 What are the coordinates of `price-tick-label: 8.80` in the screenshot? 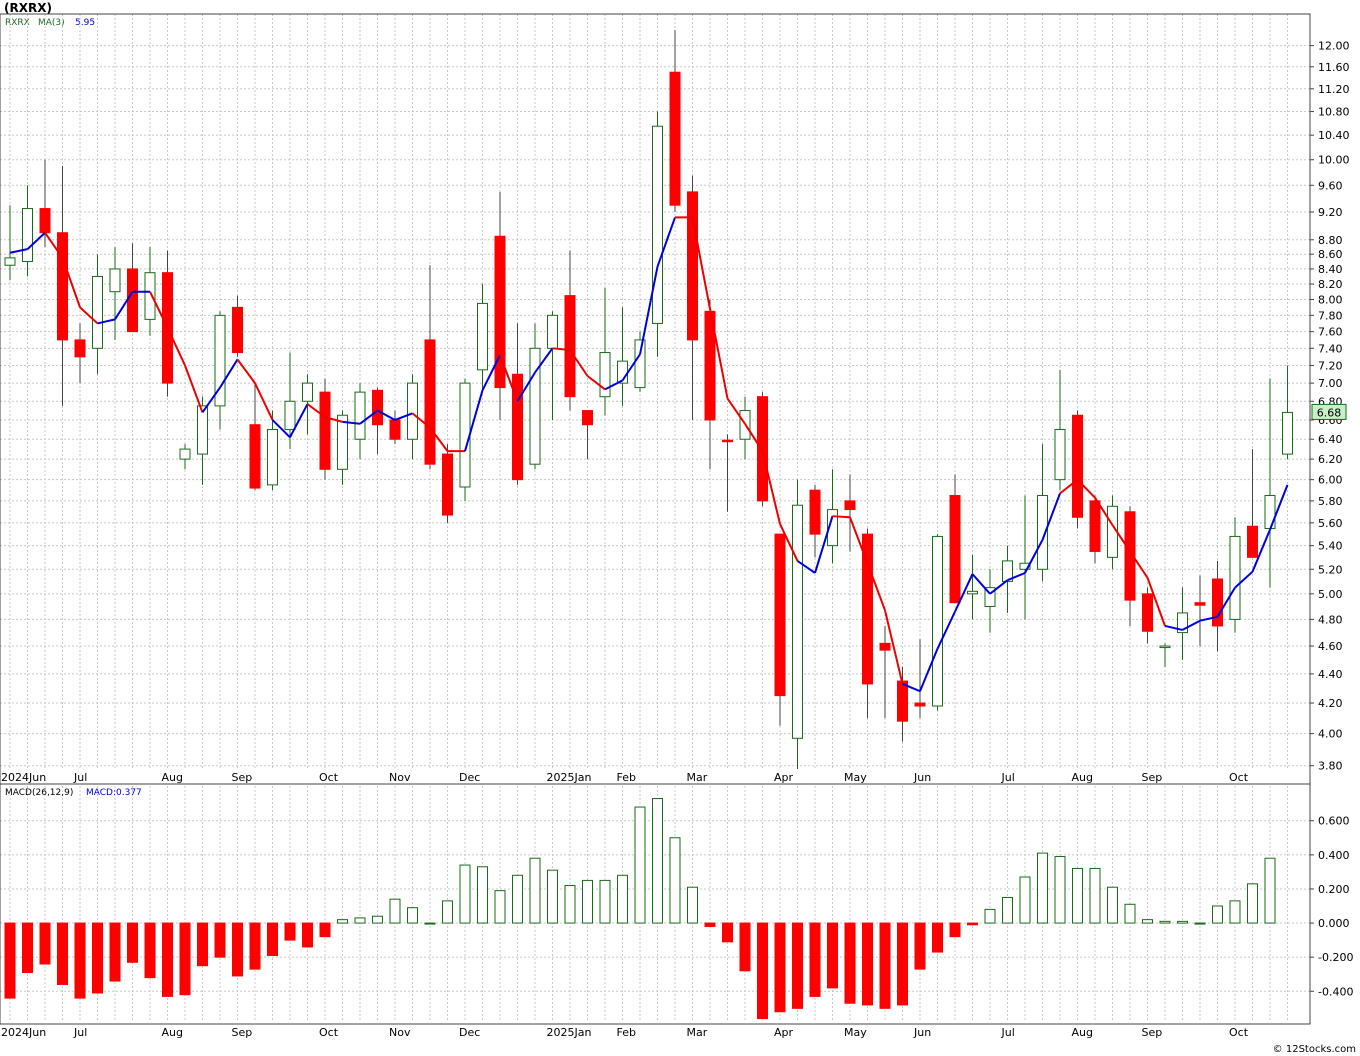 It's located at (1330, 240).